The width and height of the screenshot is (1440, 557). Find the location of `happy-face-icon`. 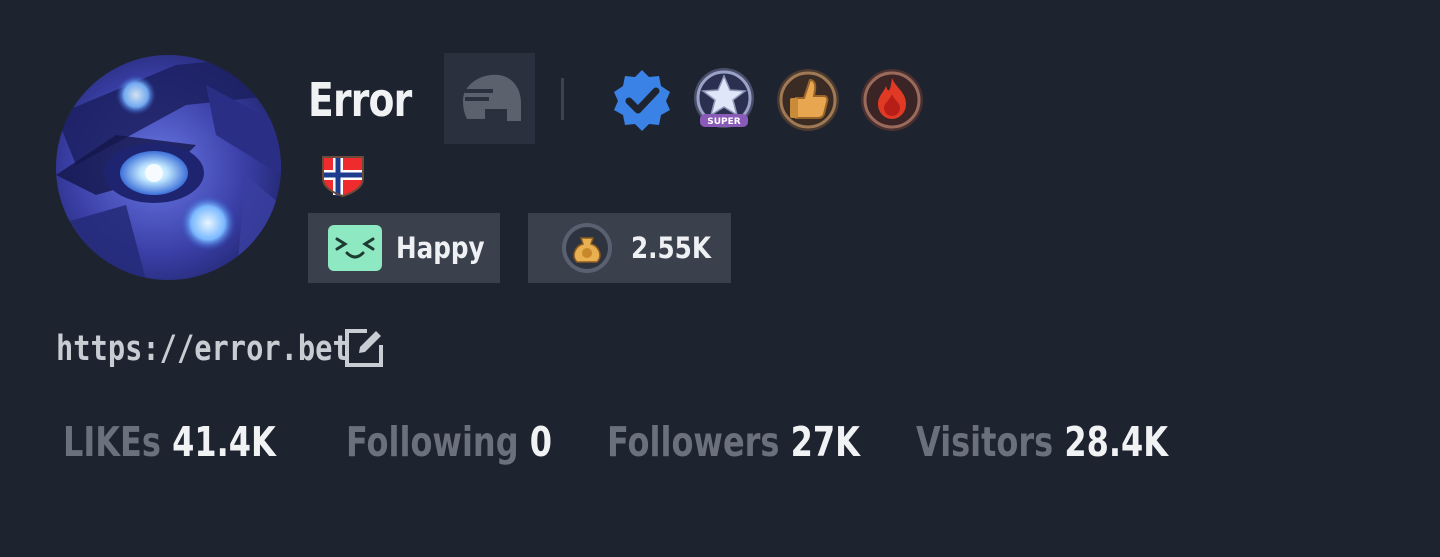

happy-face-icon is located at coordinates (355, 248).